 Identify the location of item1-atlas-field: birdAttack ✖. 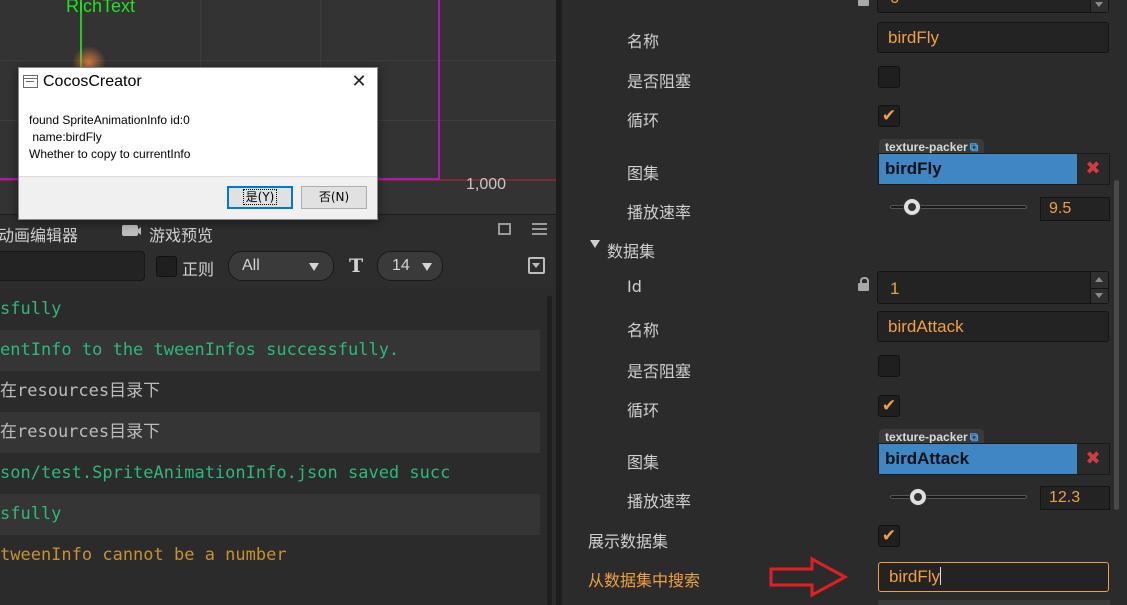
(994, 459).